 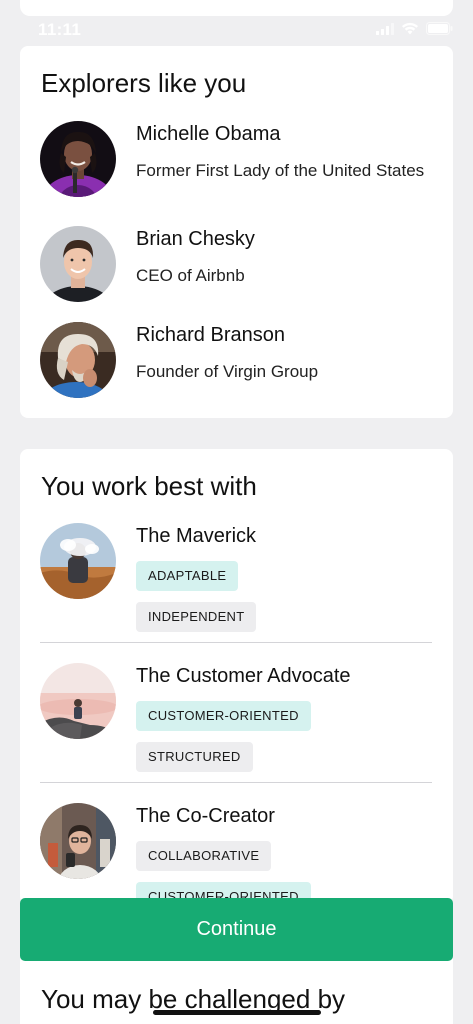 What do you see at coordinates (78, 360) in the screenshot?
I see `richard-branson-avatar` at bounding box center [78, 360].